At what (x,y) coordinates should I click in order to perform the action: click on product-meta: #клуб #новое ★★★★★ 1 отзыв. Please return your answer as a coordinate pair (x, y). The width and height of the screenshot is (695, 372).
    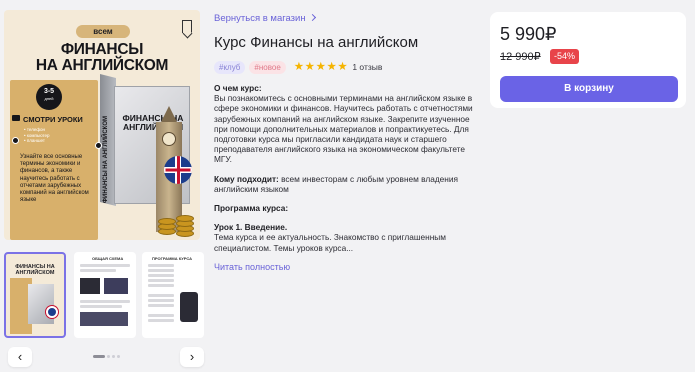
    Looking at the image, I should click on (349, 67).